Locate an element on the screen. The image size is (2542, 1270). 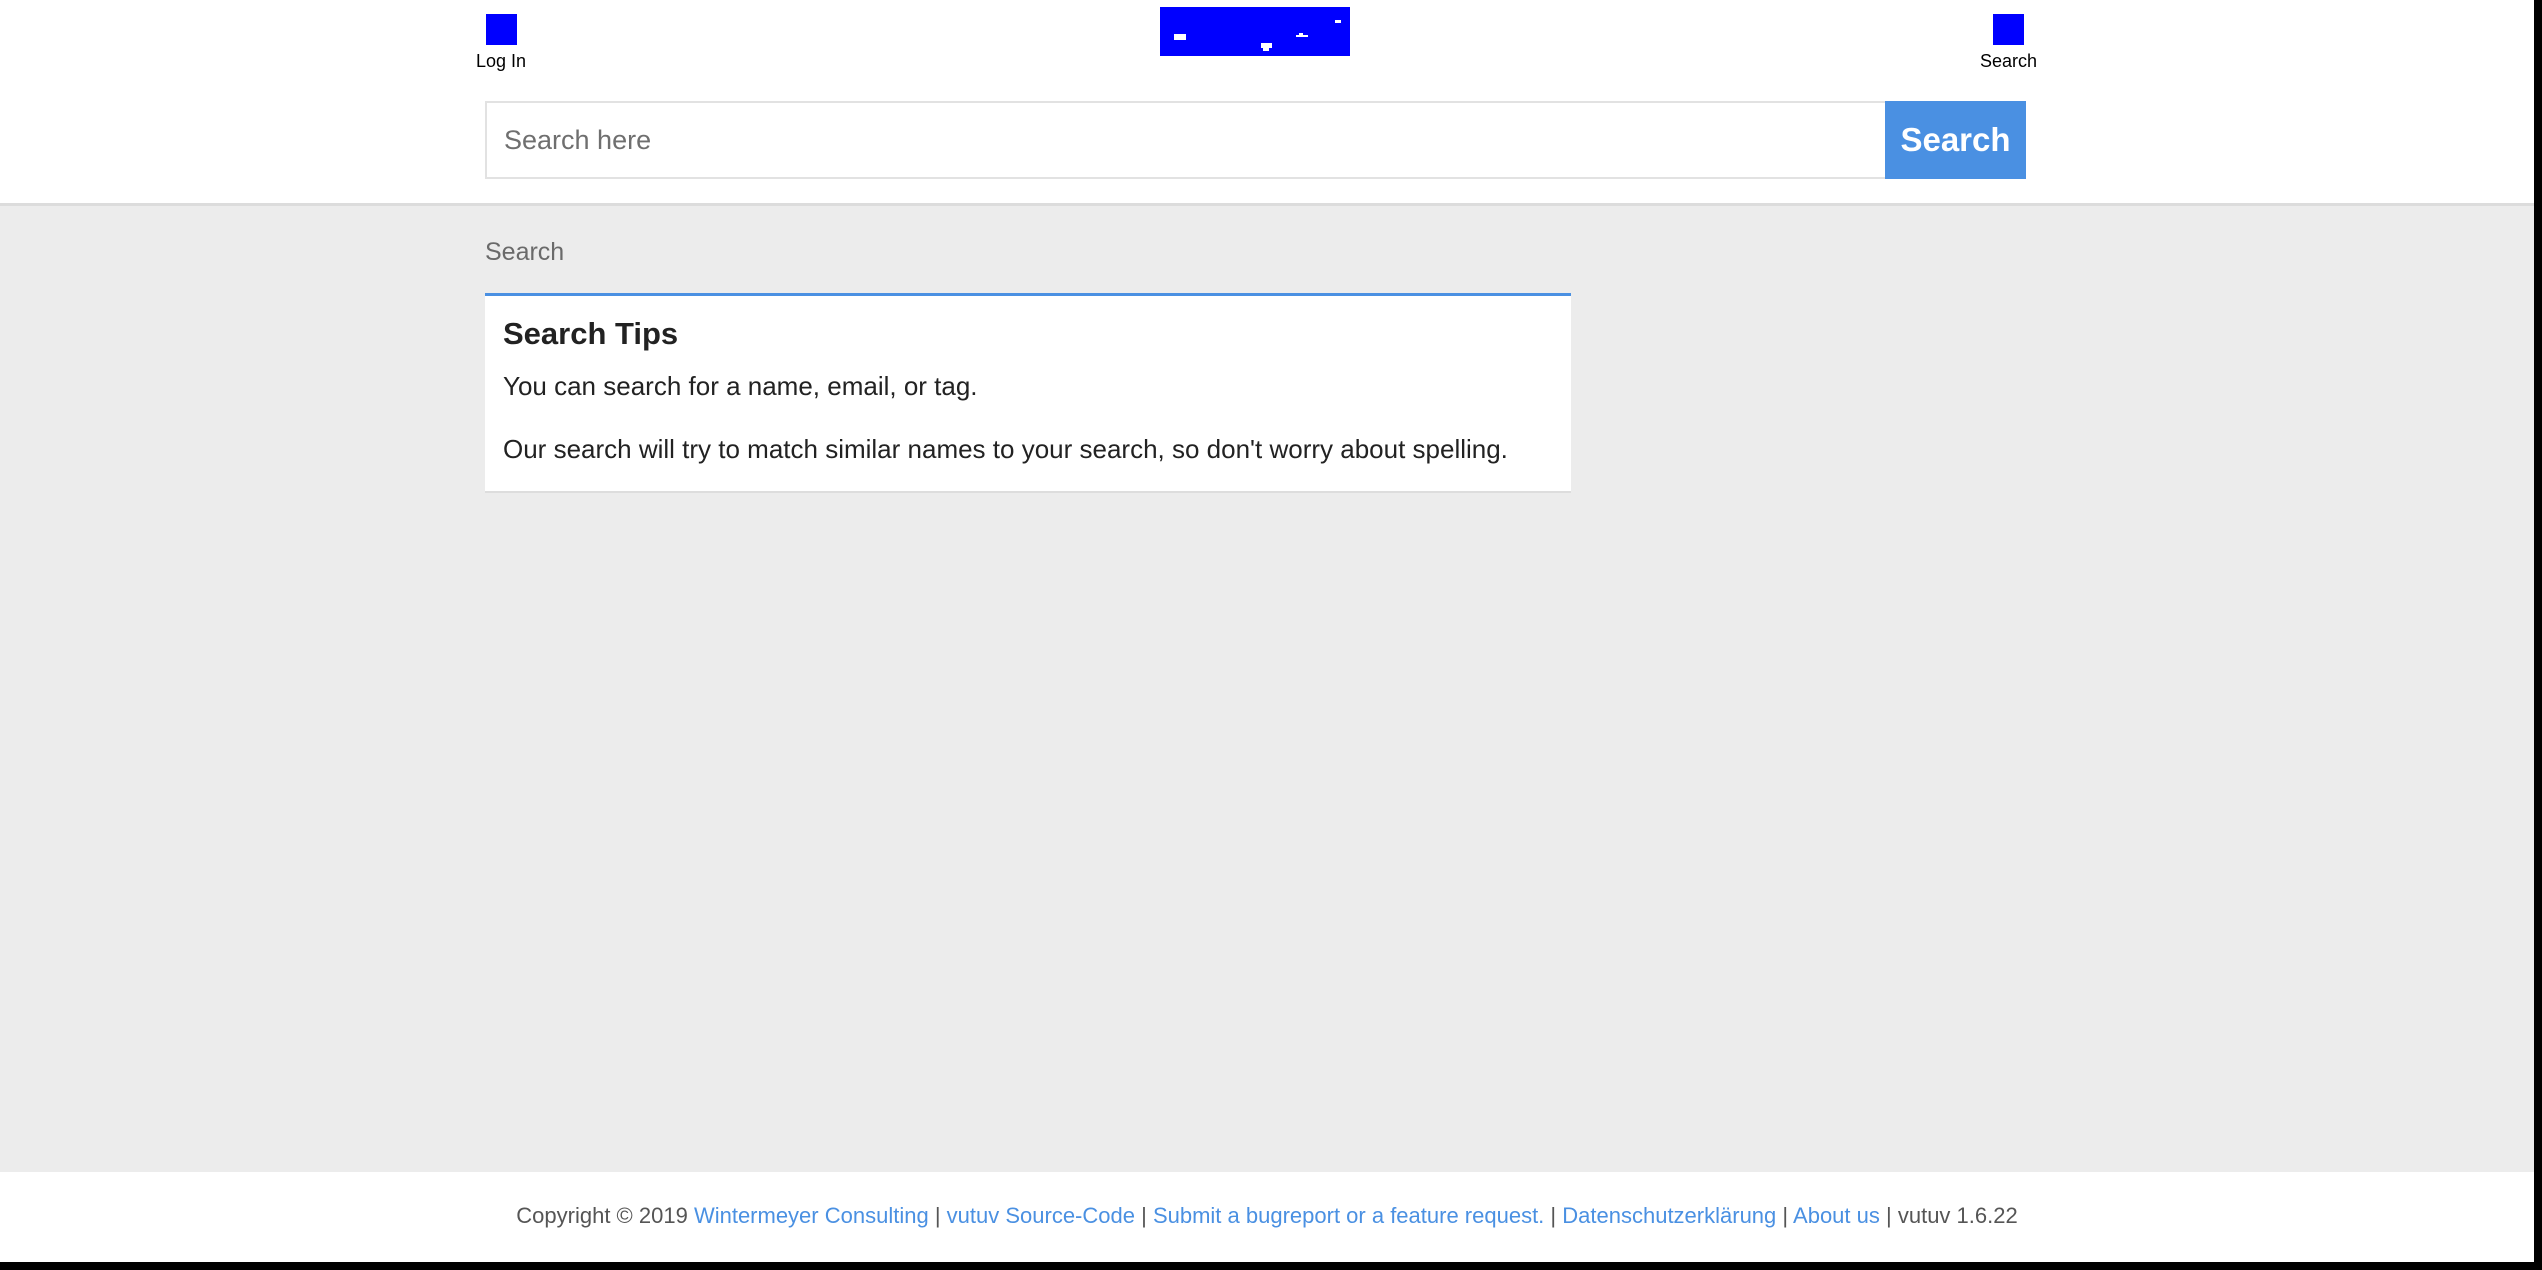
footer-link-privacy: Datenschutzerklärung is located at coordinates (1669, 1215).